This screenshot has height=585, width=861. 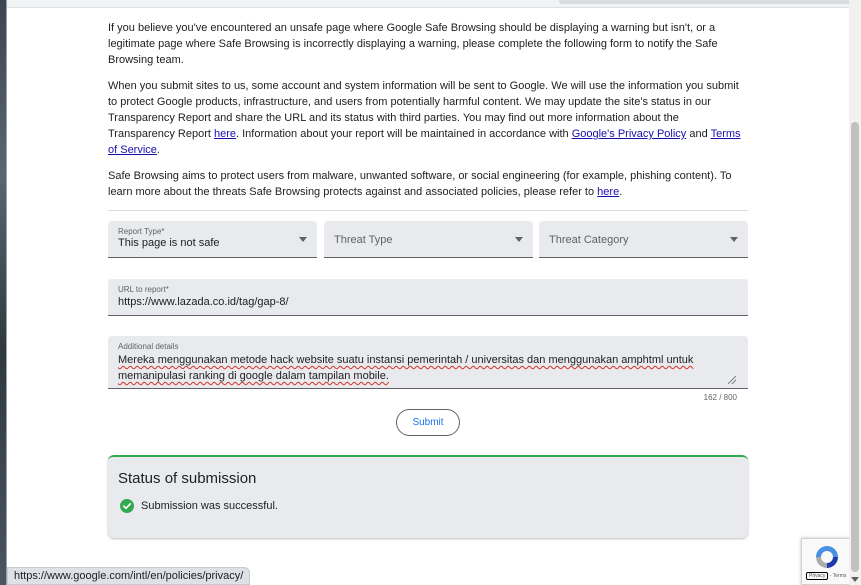 I want to click on scroll-down-arrow-icon, so click(x=855, y=579).